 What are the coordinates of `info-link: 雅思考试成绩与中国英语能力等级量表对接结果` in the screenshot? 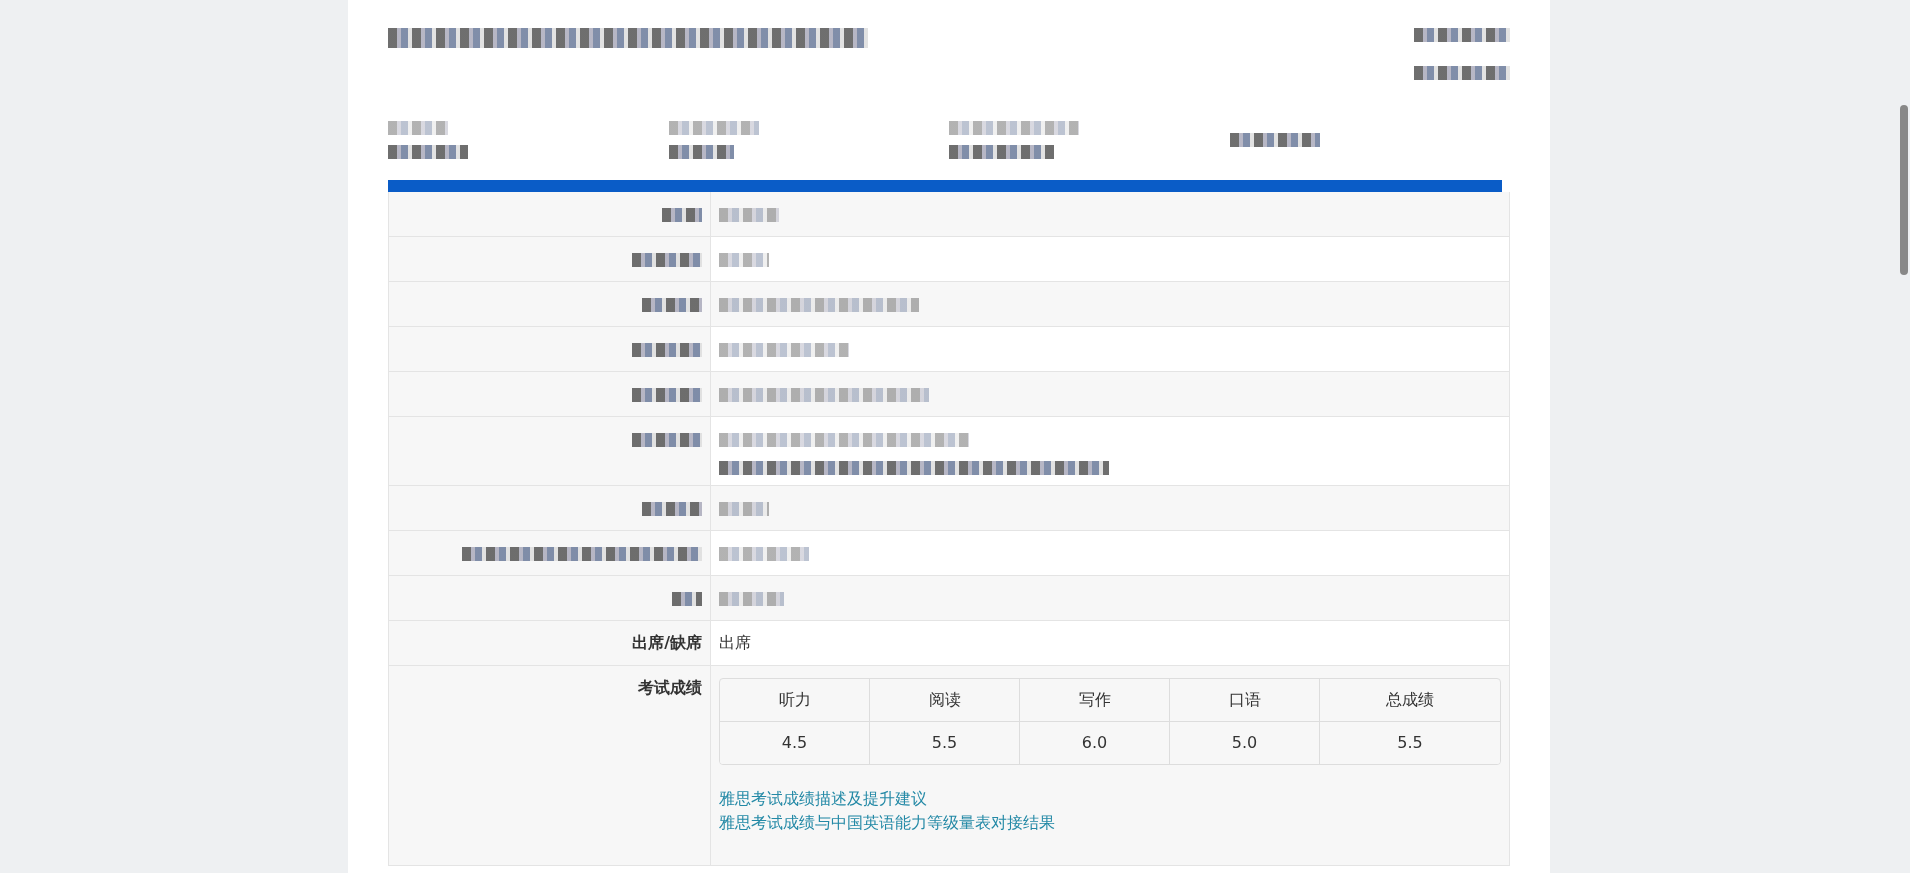 It's located at (887, 823).